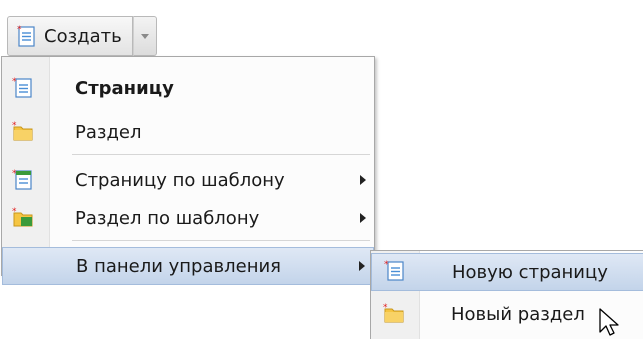 The image size is (643, 339). I want to click on create-button-label: Создать, so click(83, 36).